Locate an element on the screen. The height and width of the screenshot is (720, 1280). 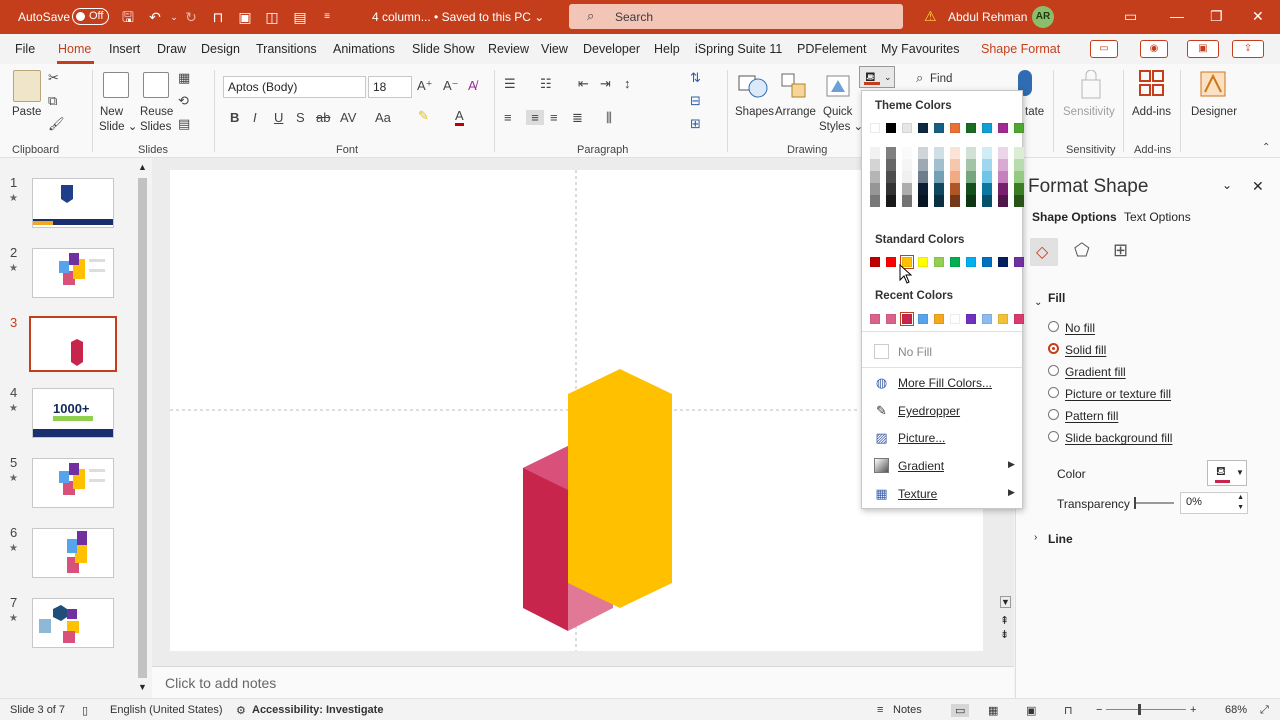
tab-pdfelement: PDFelement is located at coordinates (831, 49).